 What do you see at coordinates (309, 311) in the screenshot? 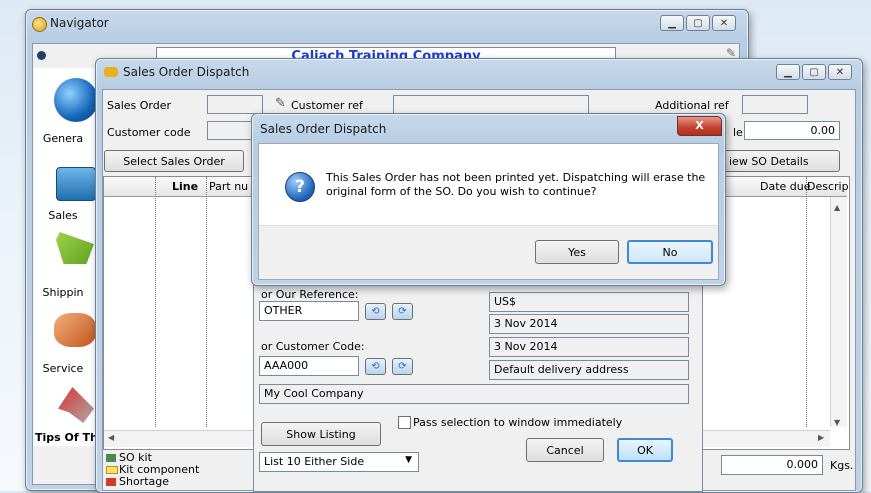
I see `our-reference-field: OTHER` at bounding box center [309, 311].